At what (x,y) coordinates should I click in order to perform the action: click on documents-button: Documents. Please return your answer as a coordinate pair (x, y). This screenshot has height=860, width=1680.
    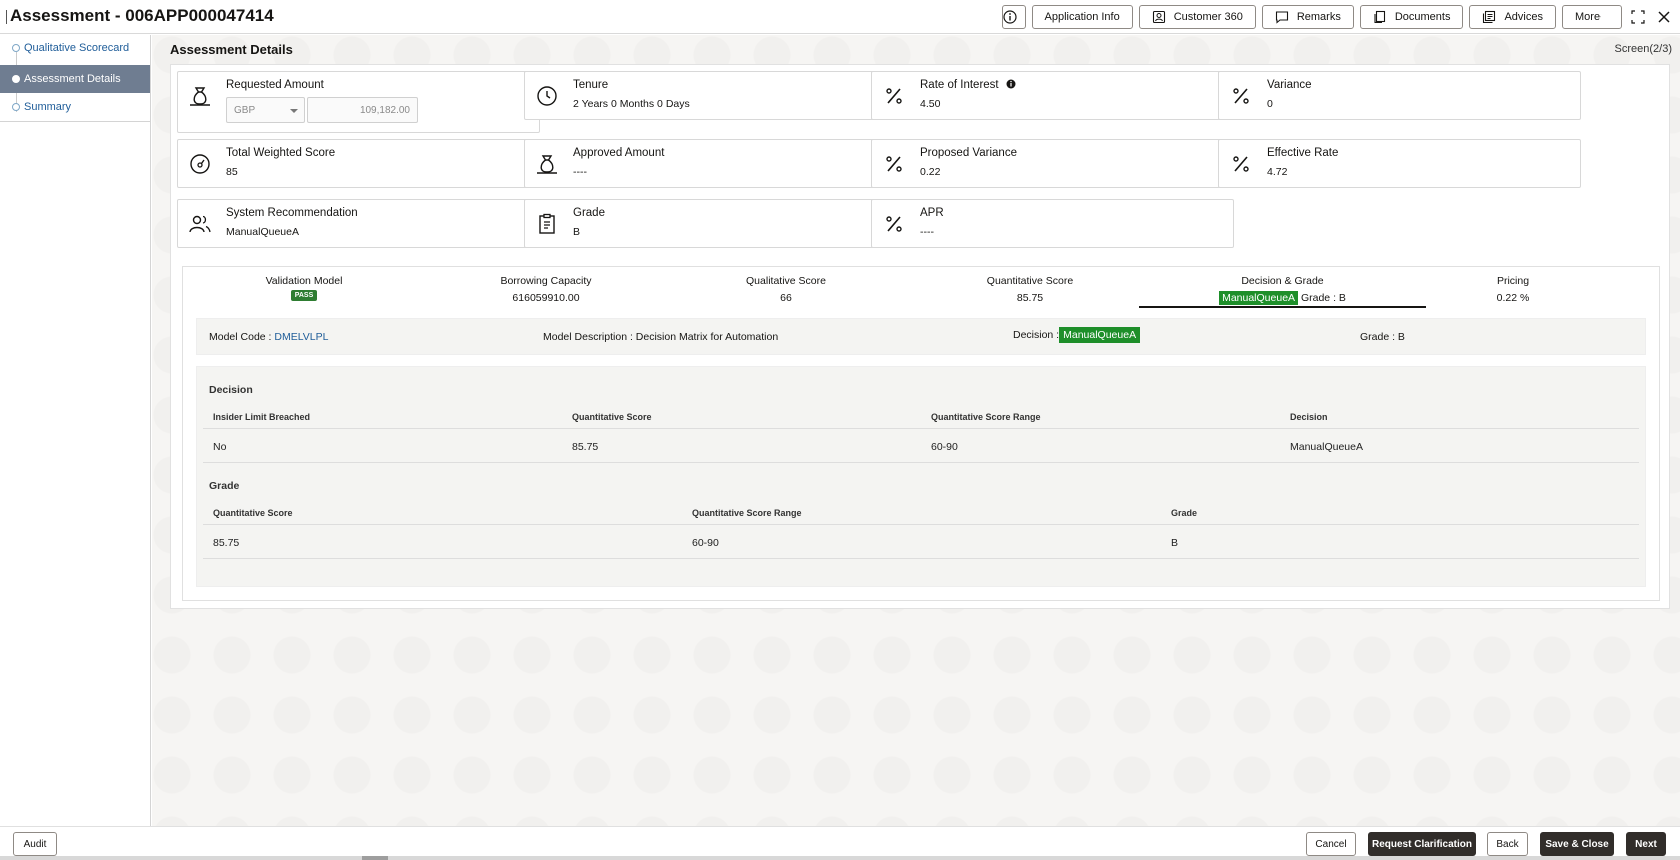
    Looking at the image, I should click on (1411, 17).